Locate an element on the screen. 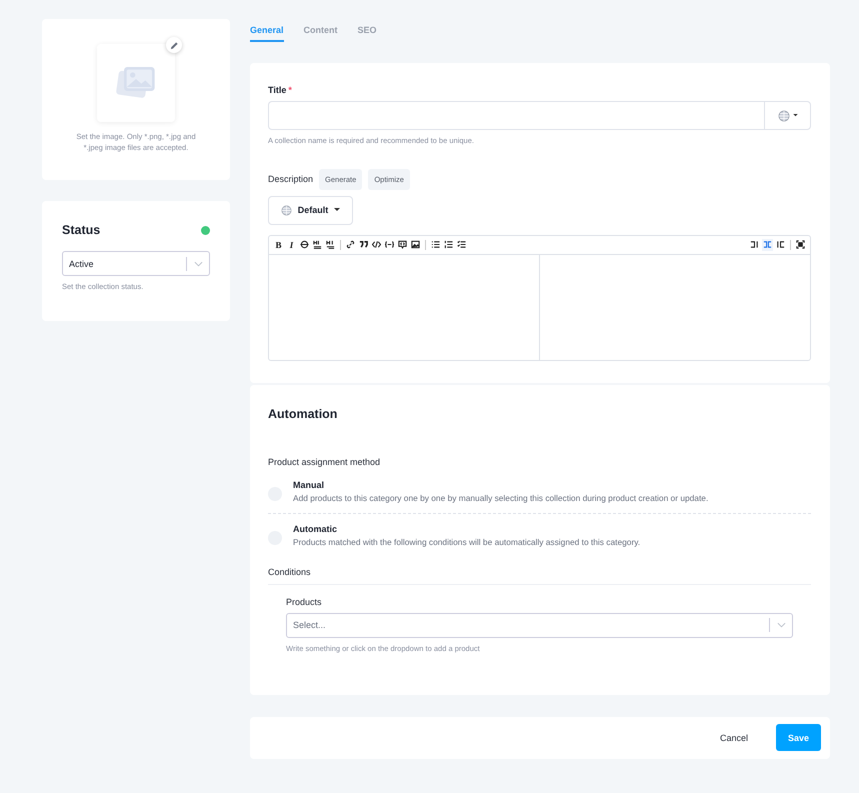 This screenshot has height=793, width=859. pencil-icon is located at coordinates (174, 45).